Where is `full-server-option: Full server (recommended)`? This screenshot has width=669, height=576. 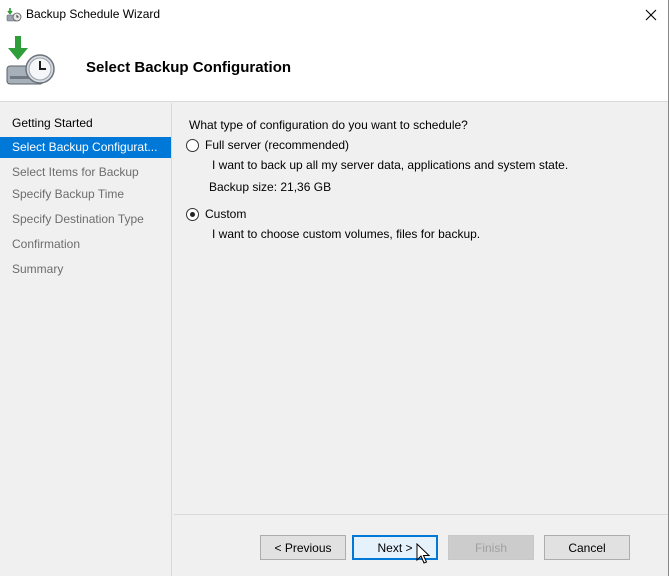 full-server-option: Full server (recommended) is located at coordinates (267, 145).